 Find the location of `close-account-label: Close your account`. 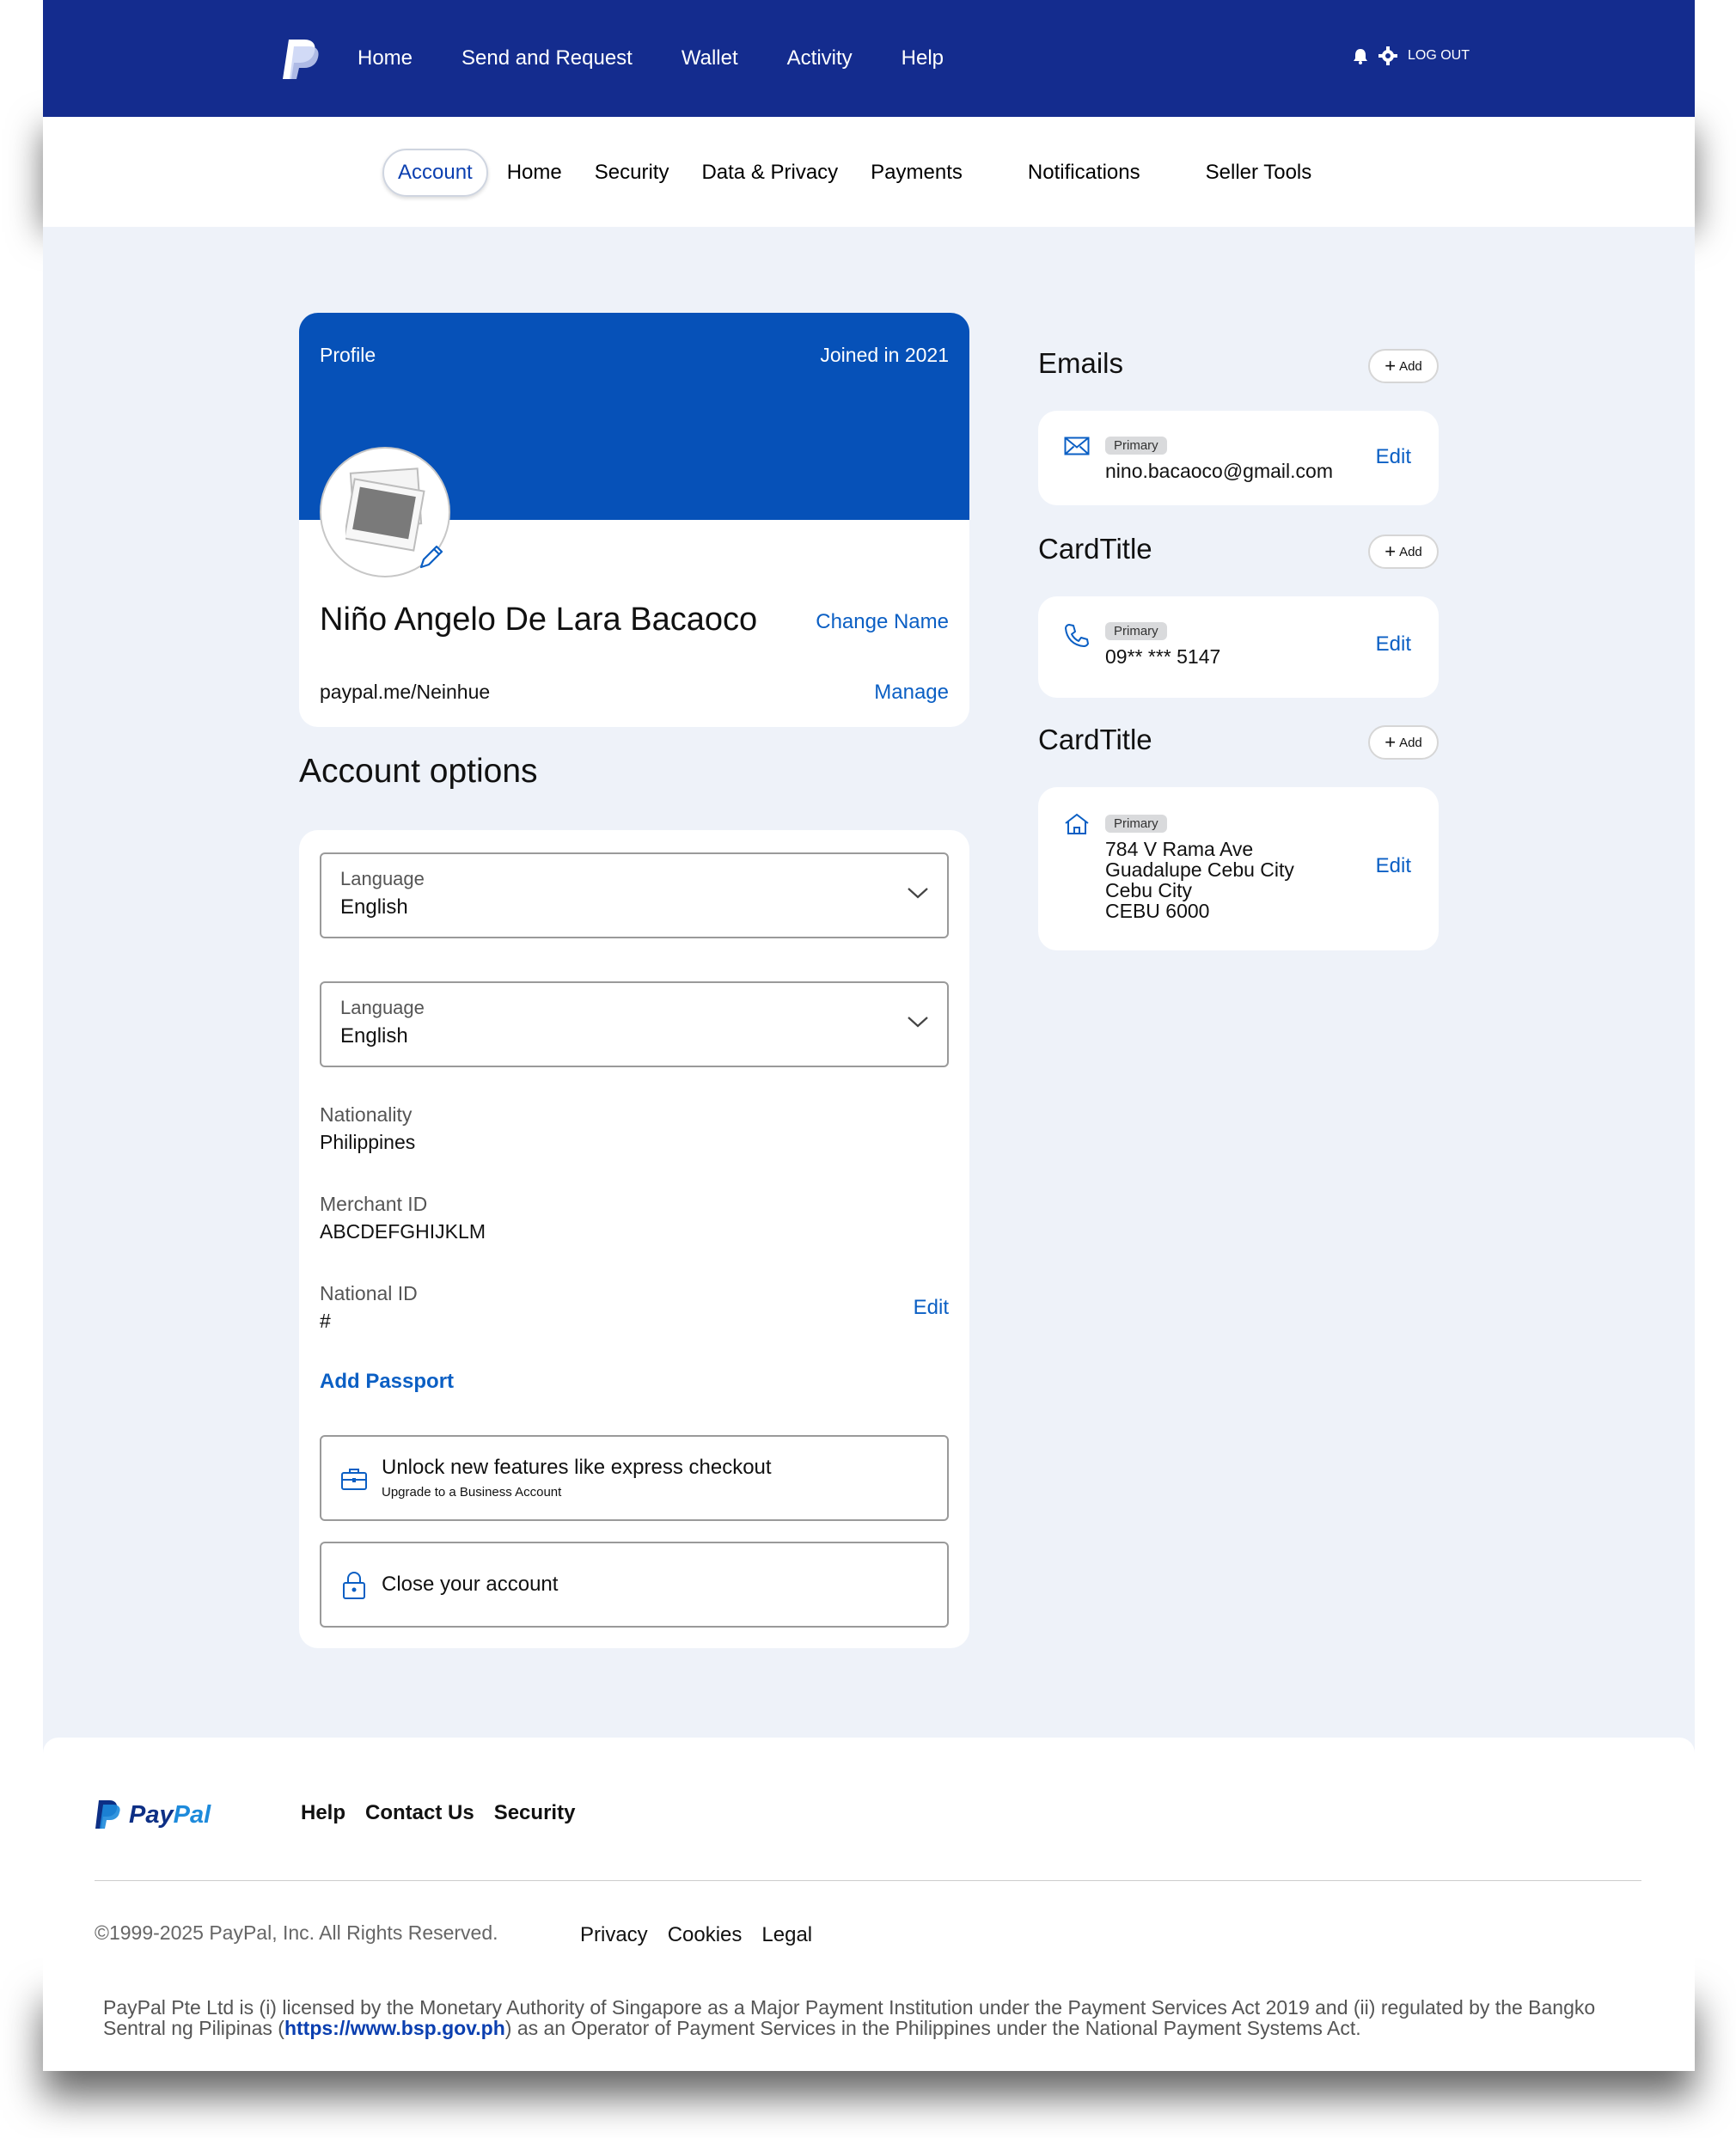

close-account-label: Close your account is located at coordinates (470, 1585).